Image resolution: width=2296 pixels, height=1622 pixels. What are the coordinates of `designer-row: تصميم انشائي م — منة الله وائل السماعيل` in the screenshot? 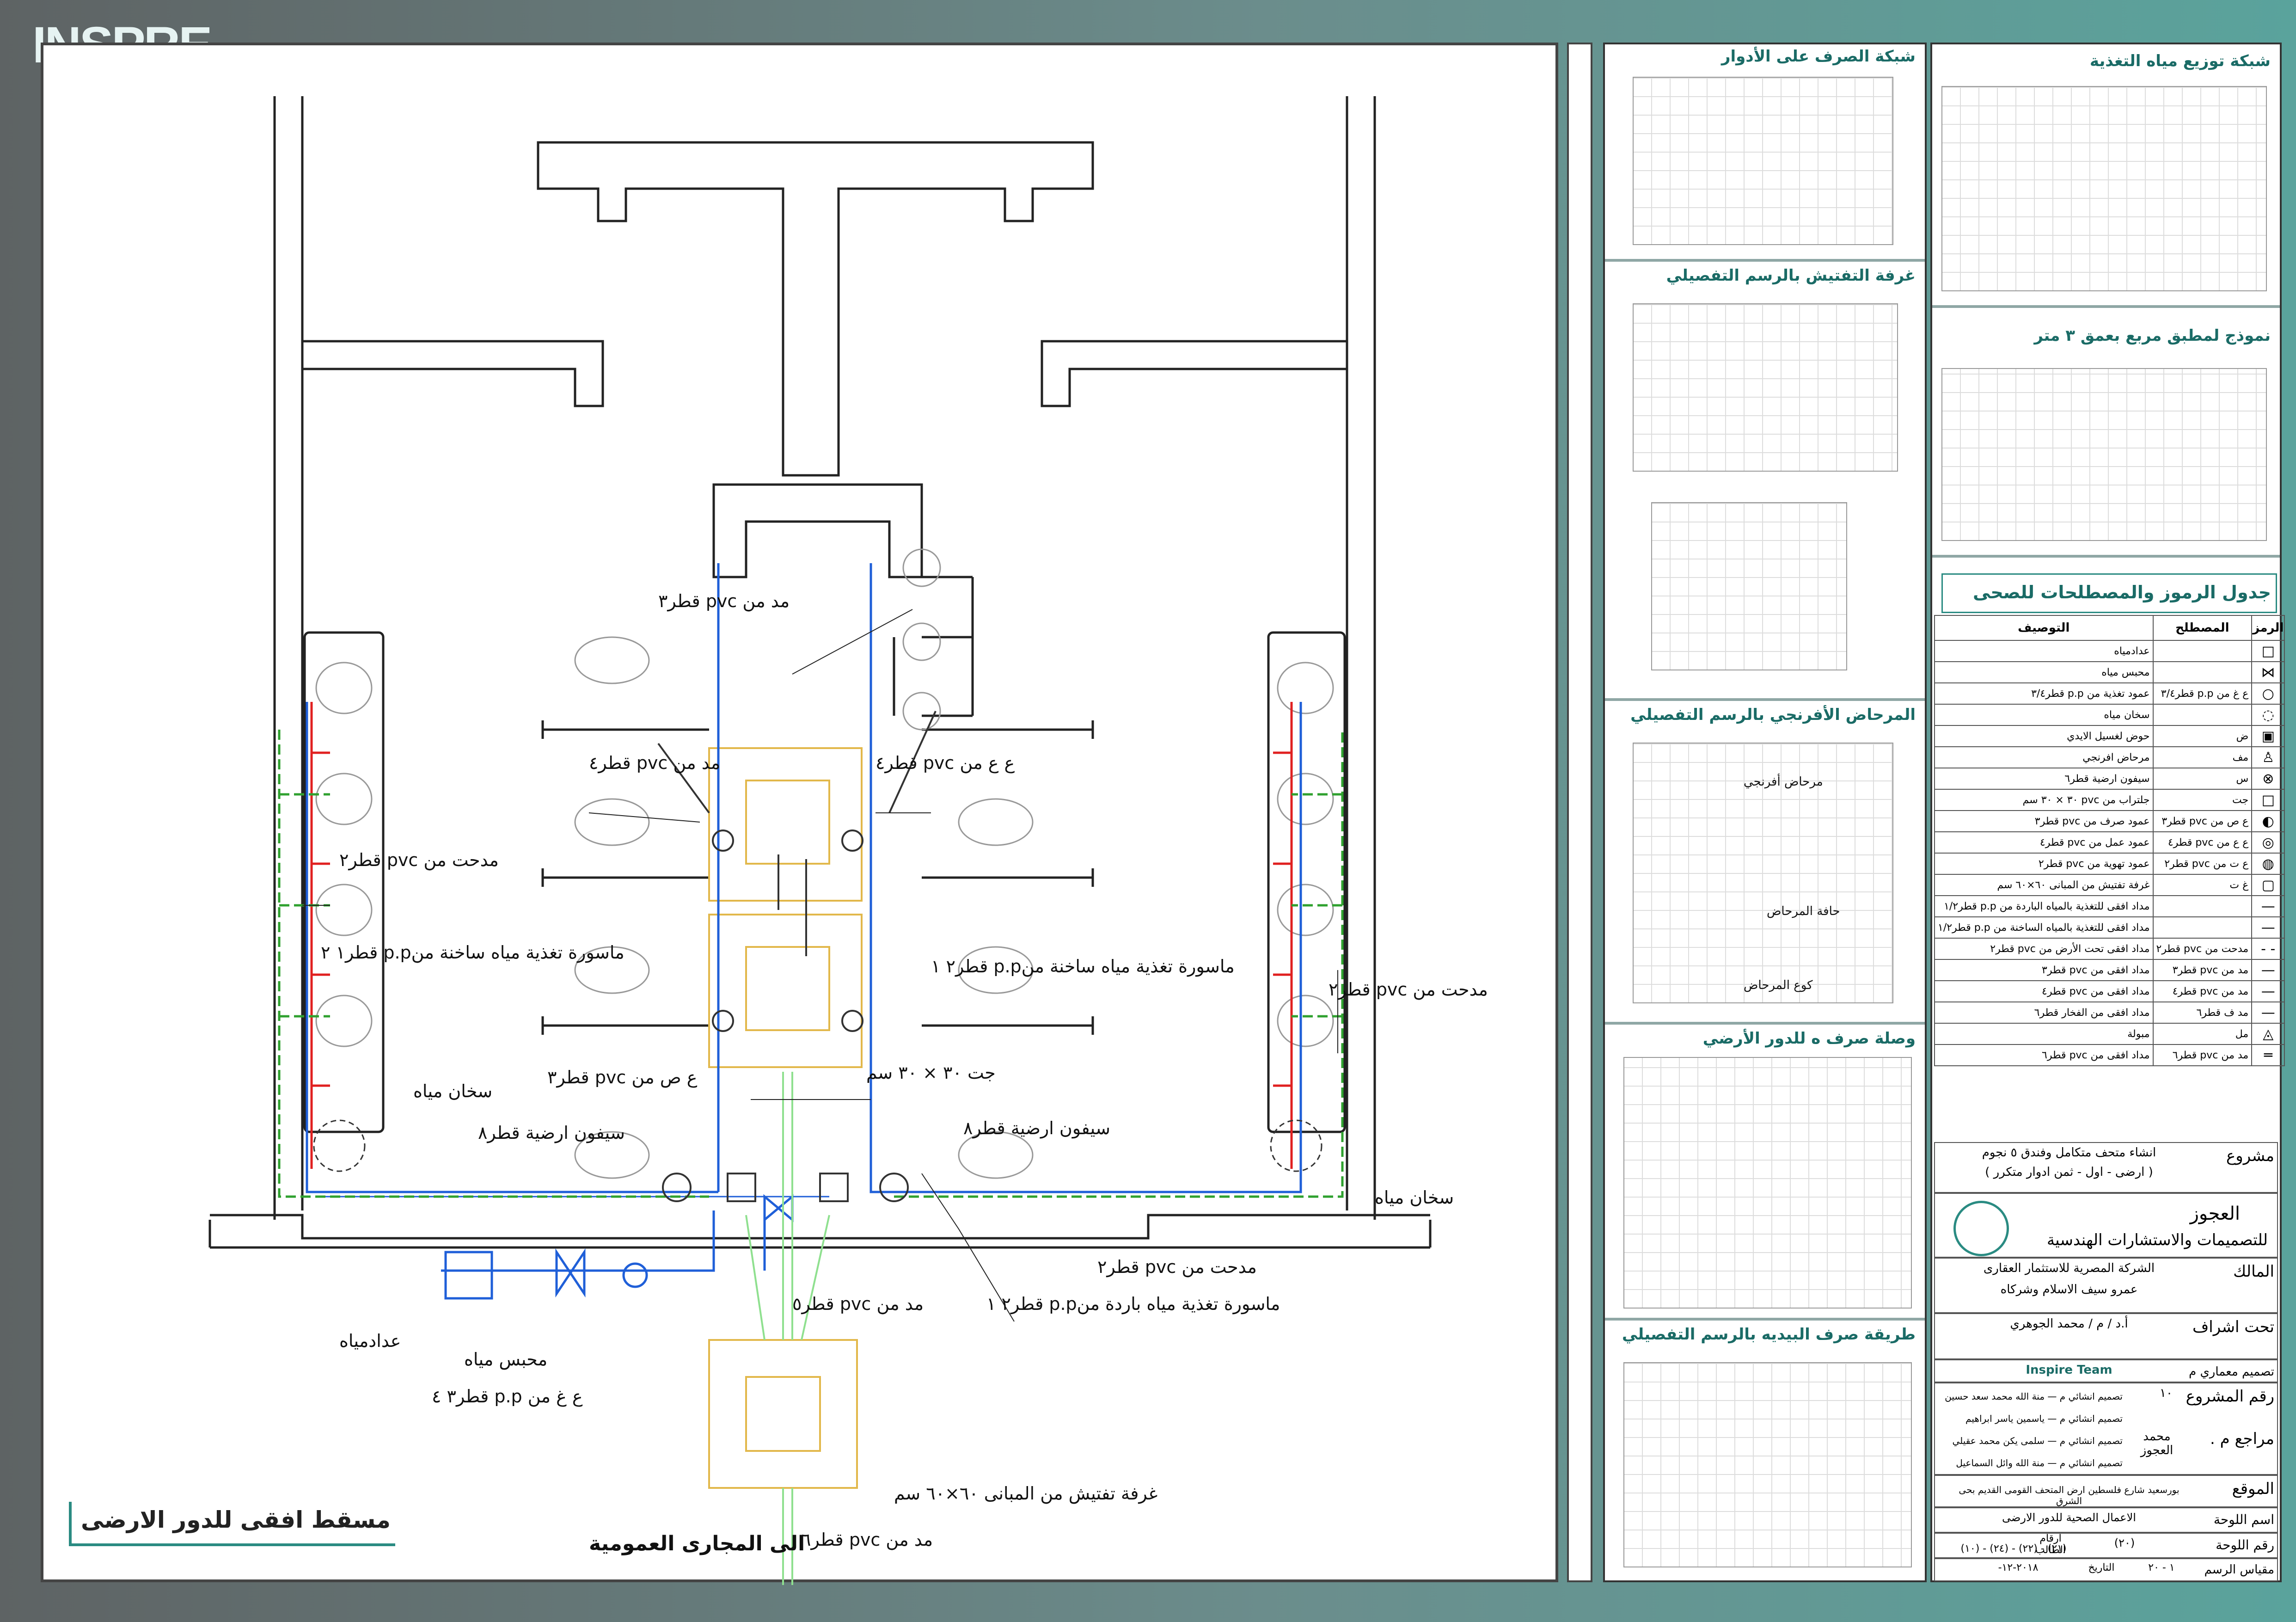 It's located at (2039, 1462).